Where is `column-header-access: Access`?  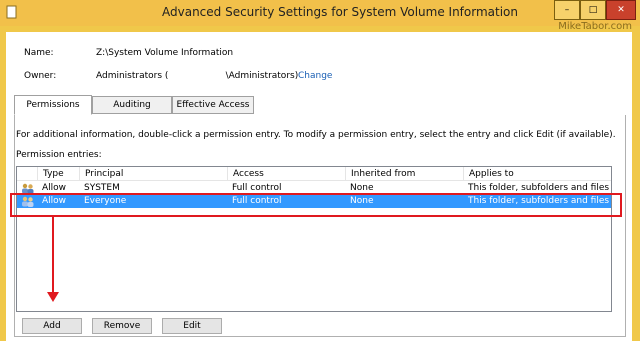
column-header-access: Access is located at coordinates (286, 174).